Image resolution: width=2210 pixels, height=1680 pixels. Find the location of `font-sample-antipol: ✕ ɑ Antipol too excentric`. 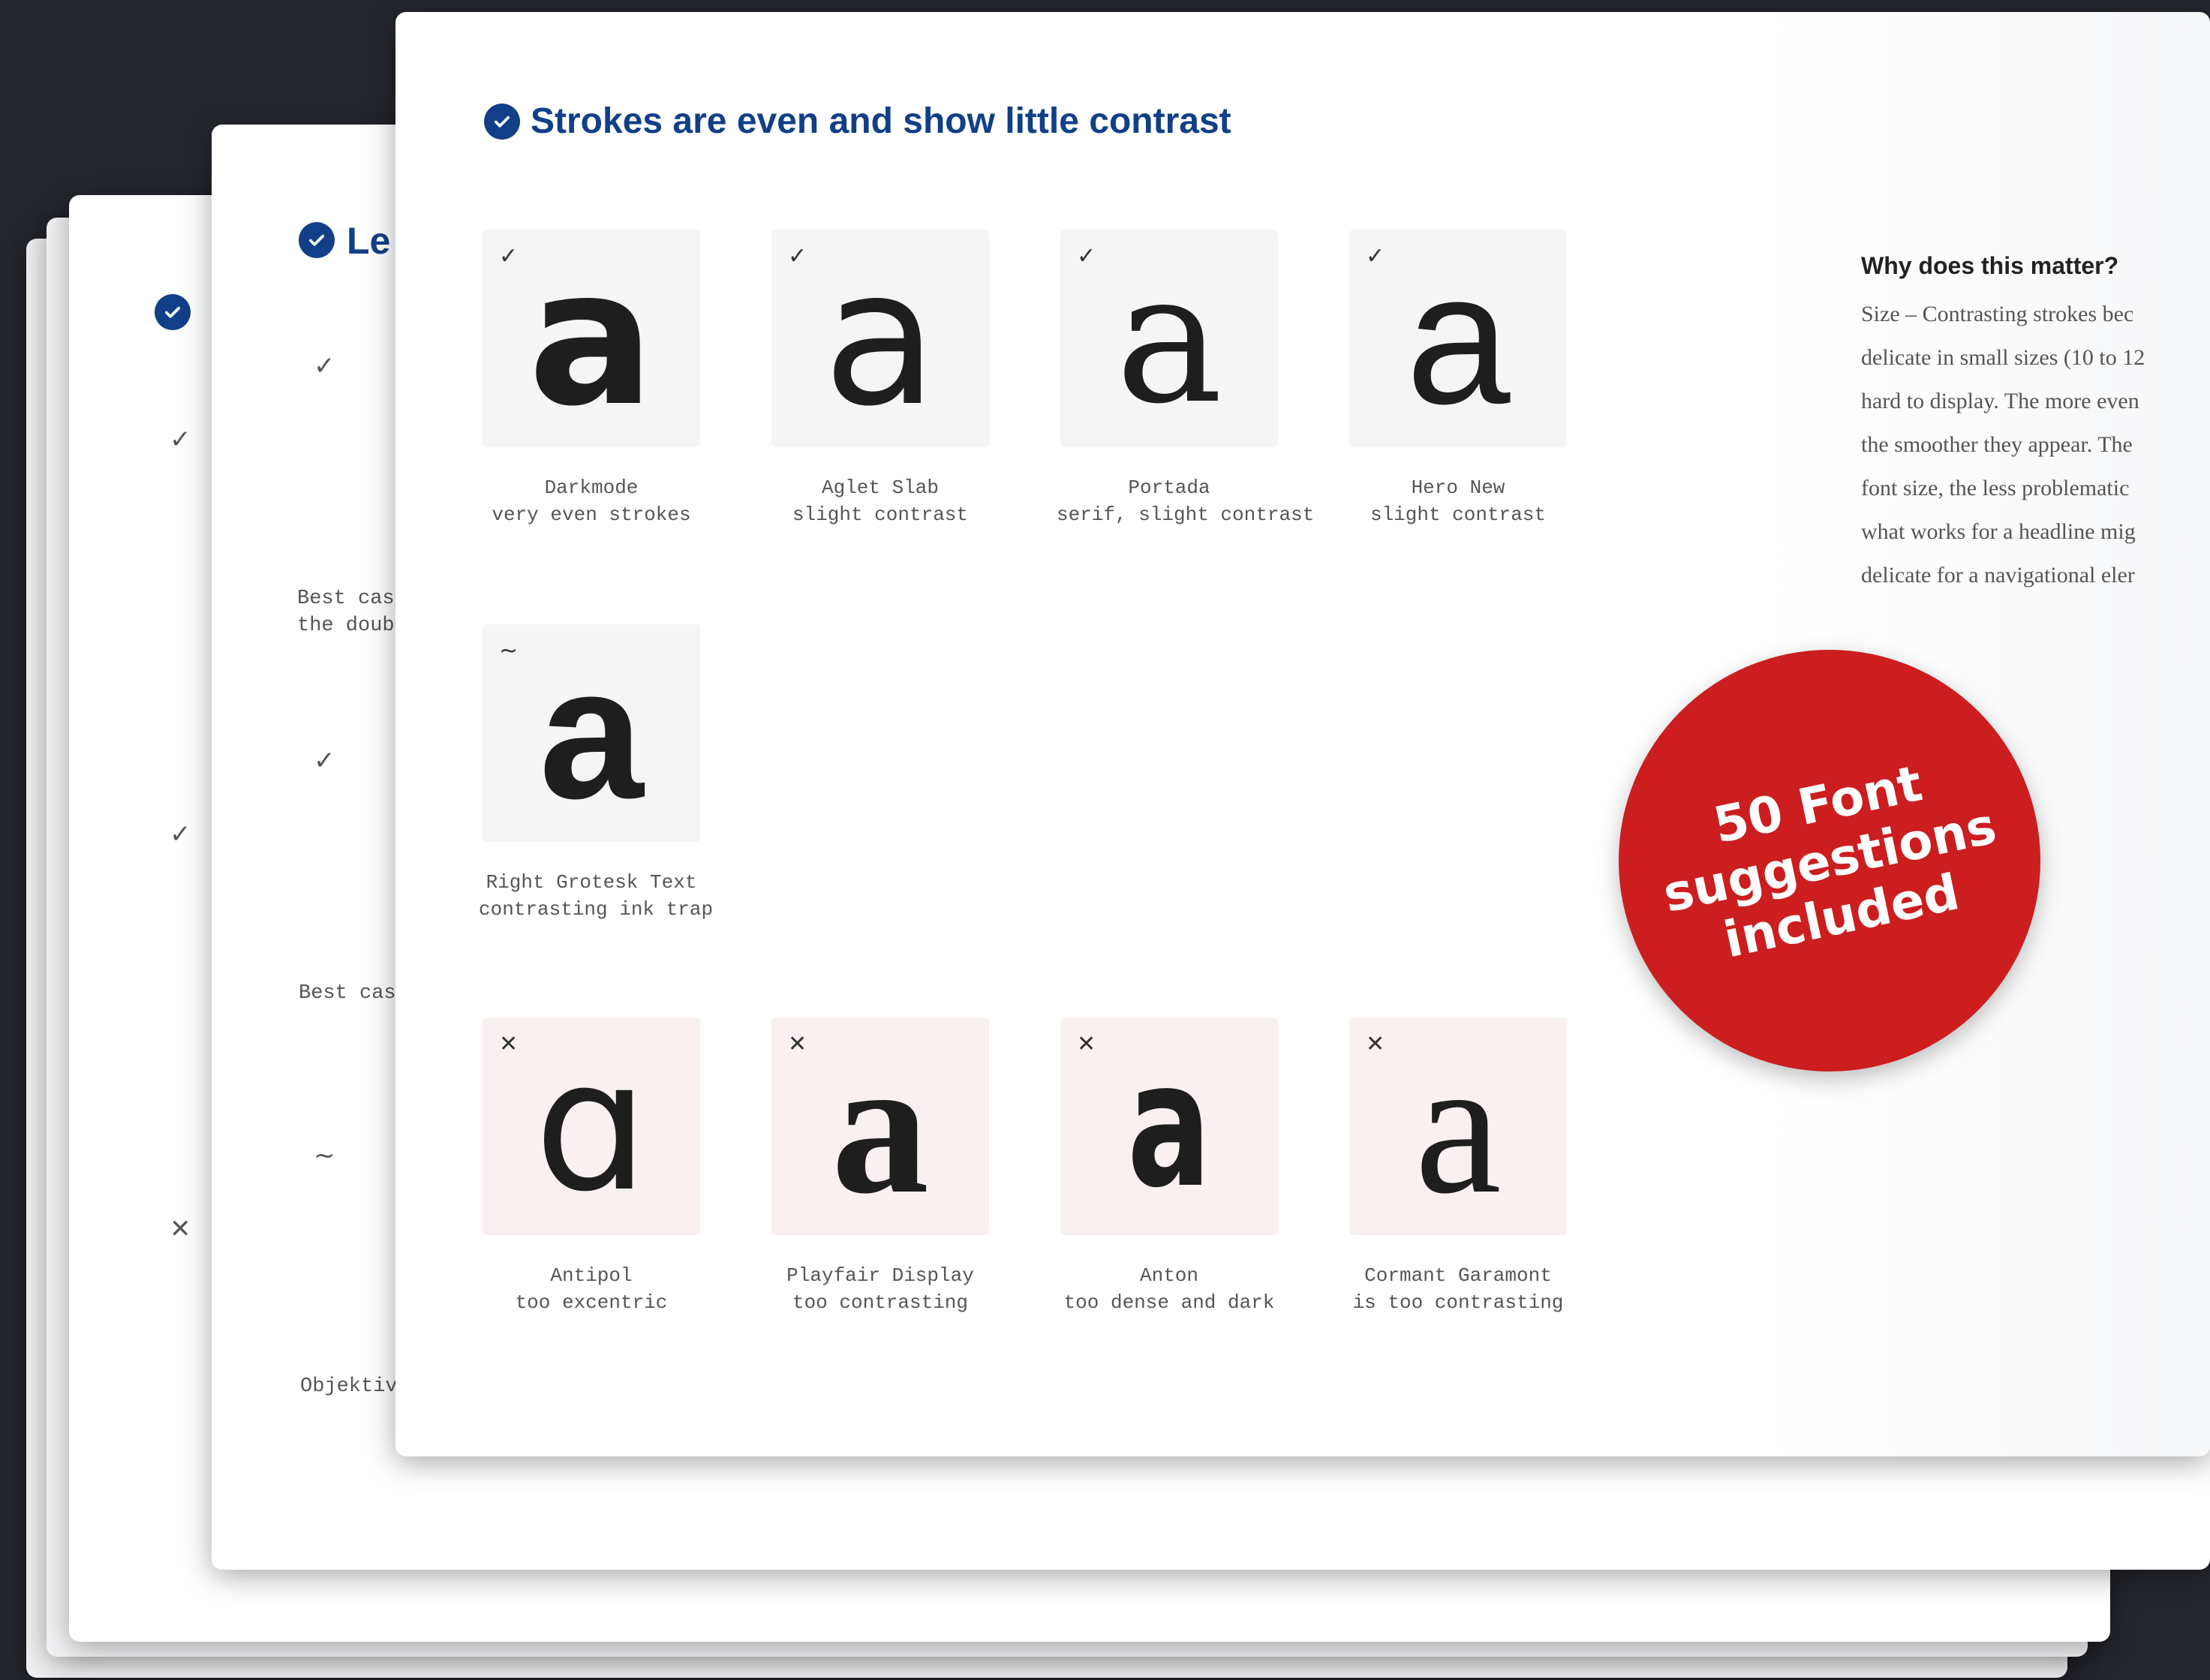

font-sample-antipol: ✕ ɑ Antipol too excentric is located at coordinates (591, 1166).